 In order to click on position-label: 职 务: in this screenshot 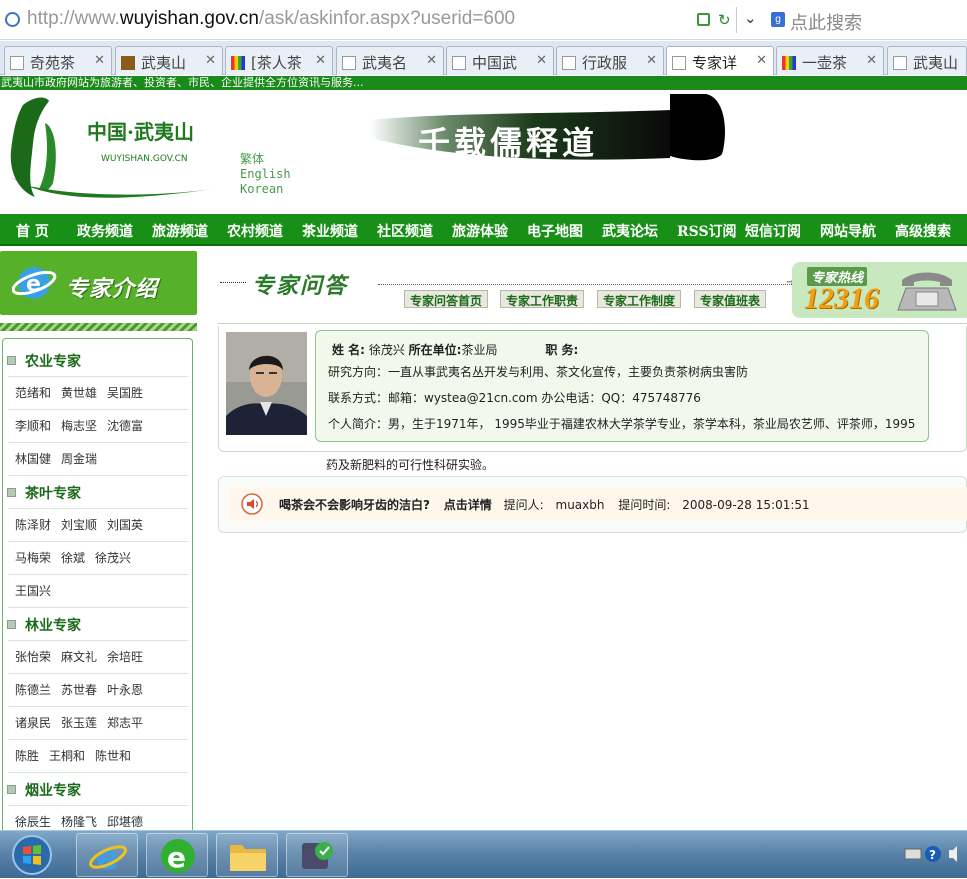, I will do `click(562, 350)`.